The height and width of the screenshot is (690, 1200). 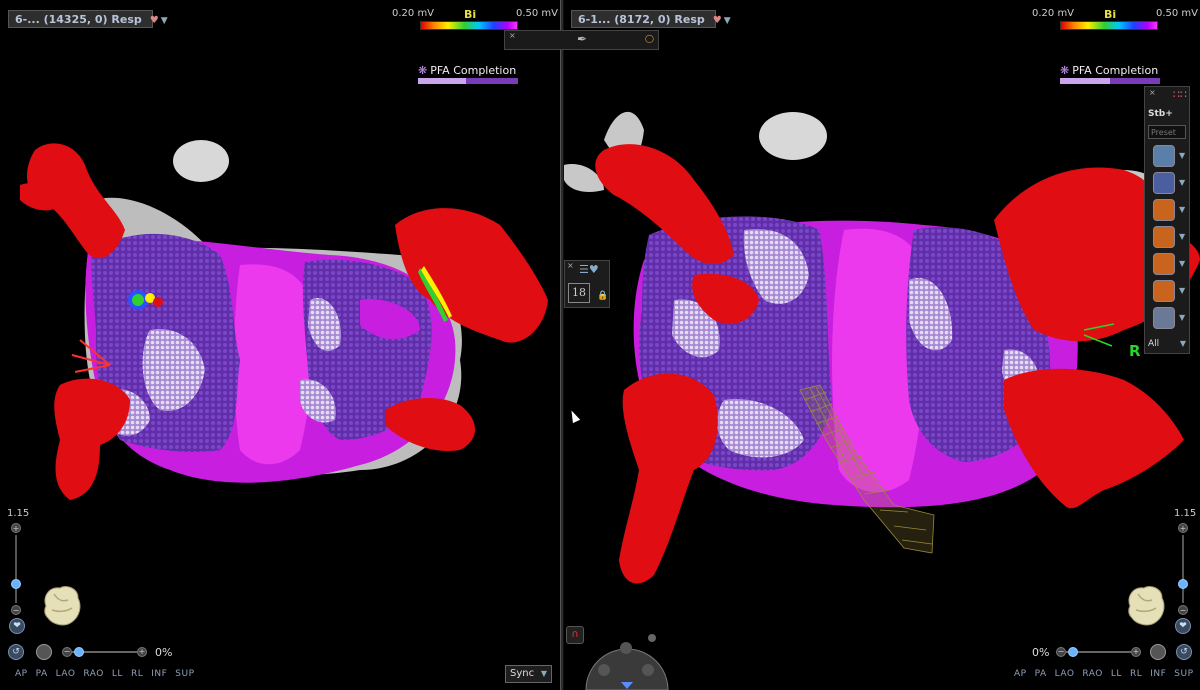 I want to click on tool-selector-wheel, so click(x=627, y=658).